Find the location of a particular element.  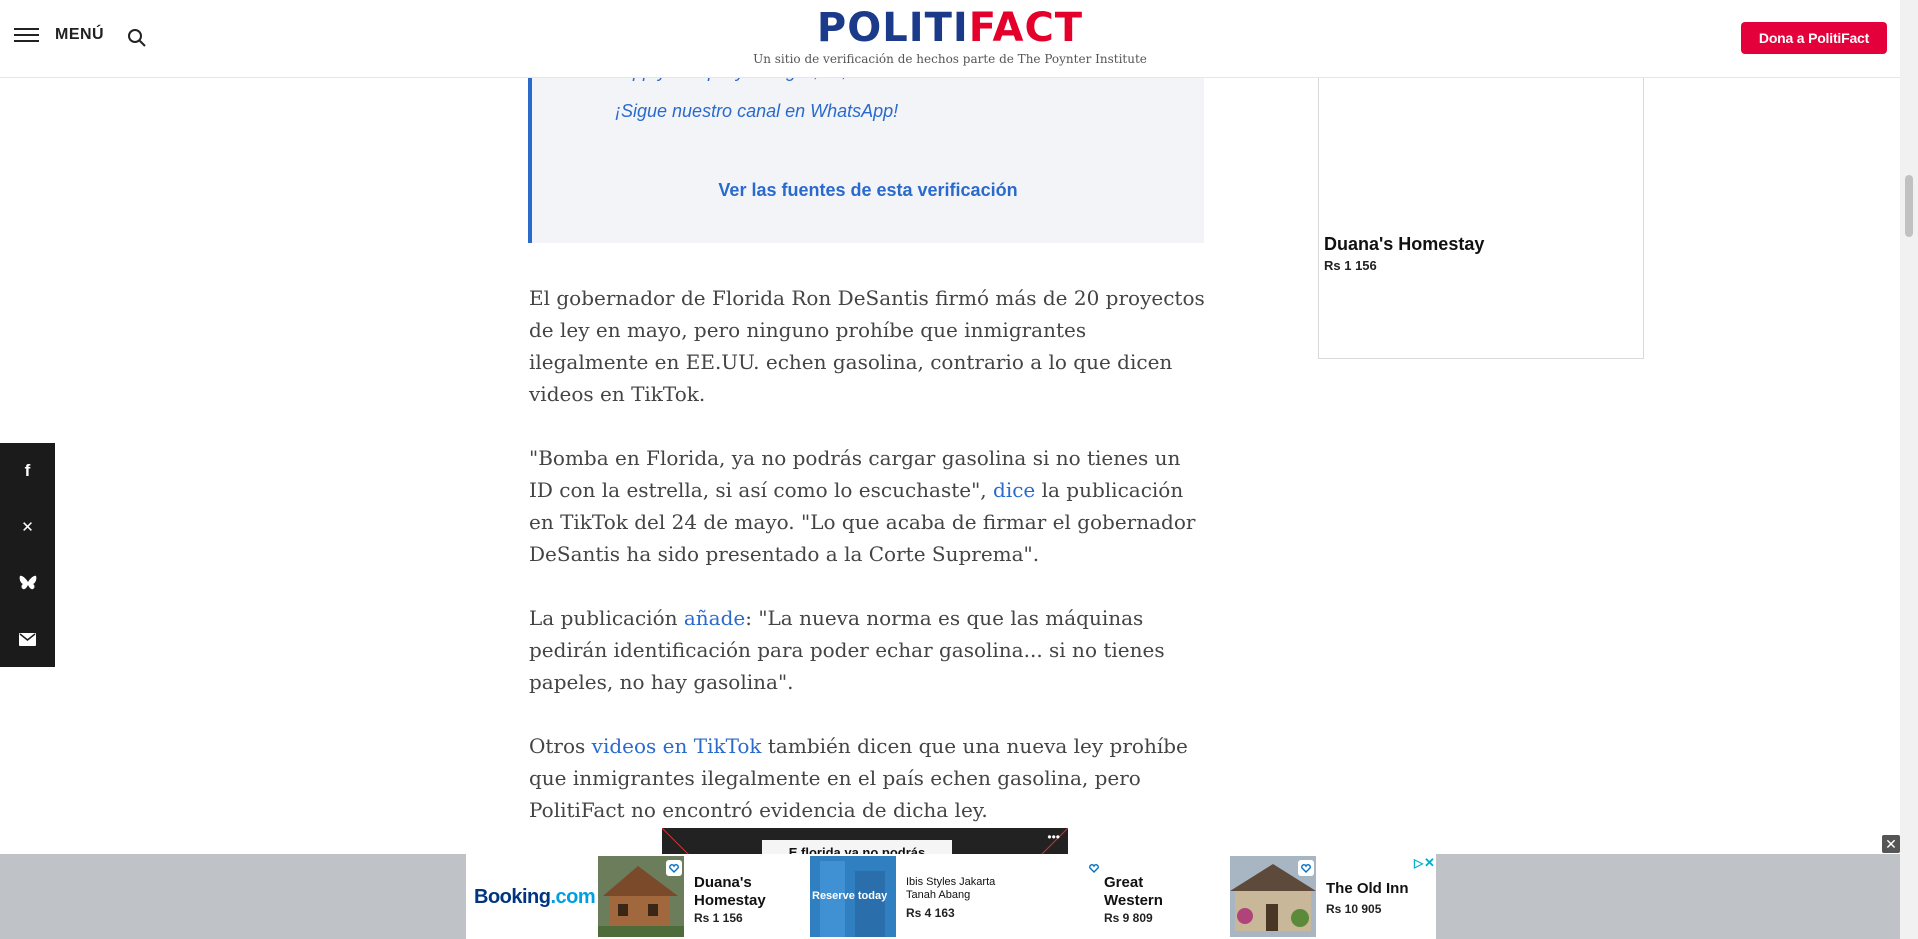

menu-button: MENÚ is located at coordinates (59, 35).